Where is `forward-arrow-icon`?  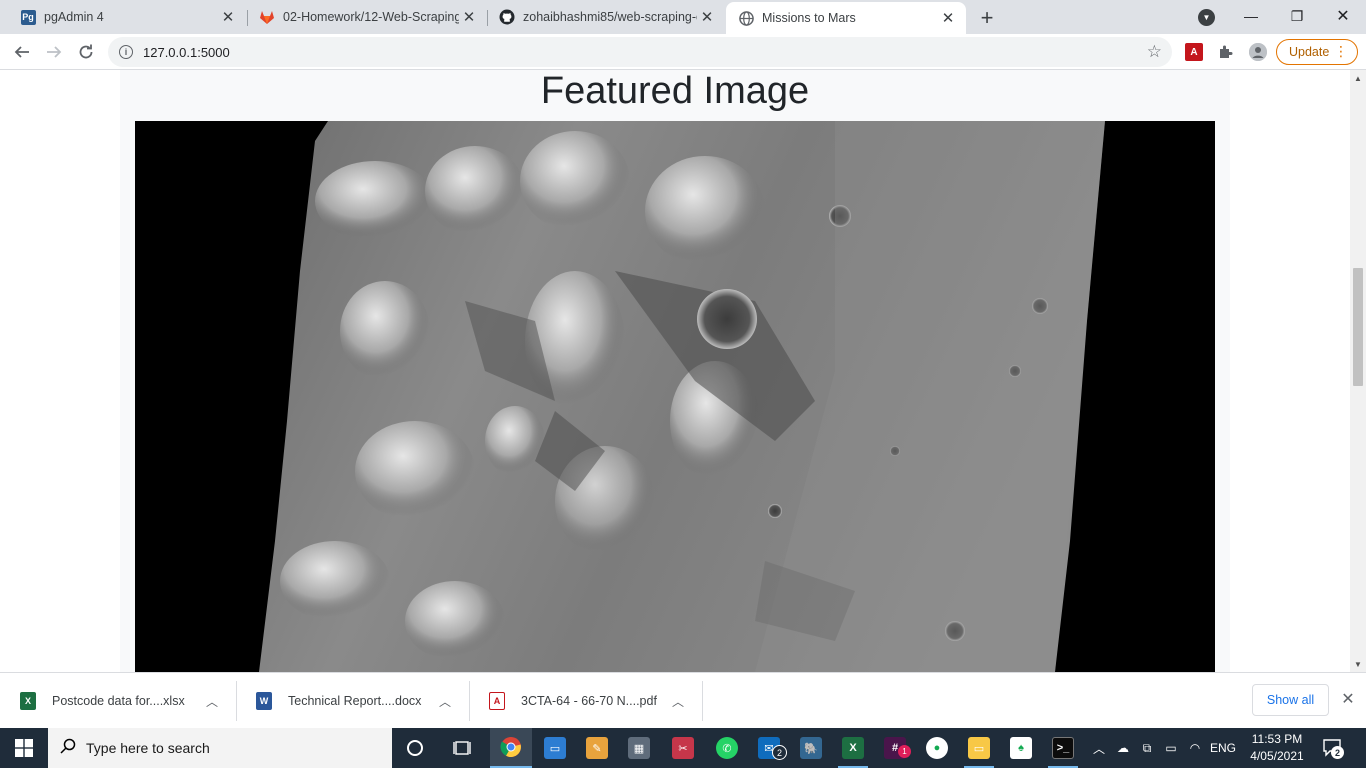
forward-arrow-icon is located at coordinates (54, 52).